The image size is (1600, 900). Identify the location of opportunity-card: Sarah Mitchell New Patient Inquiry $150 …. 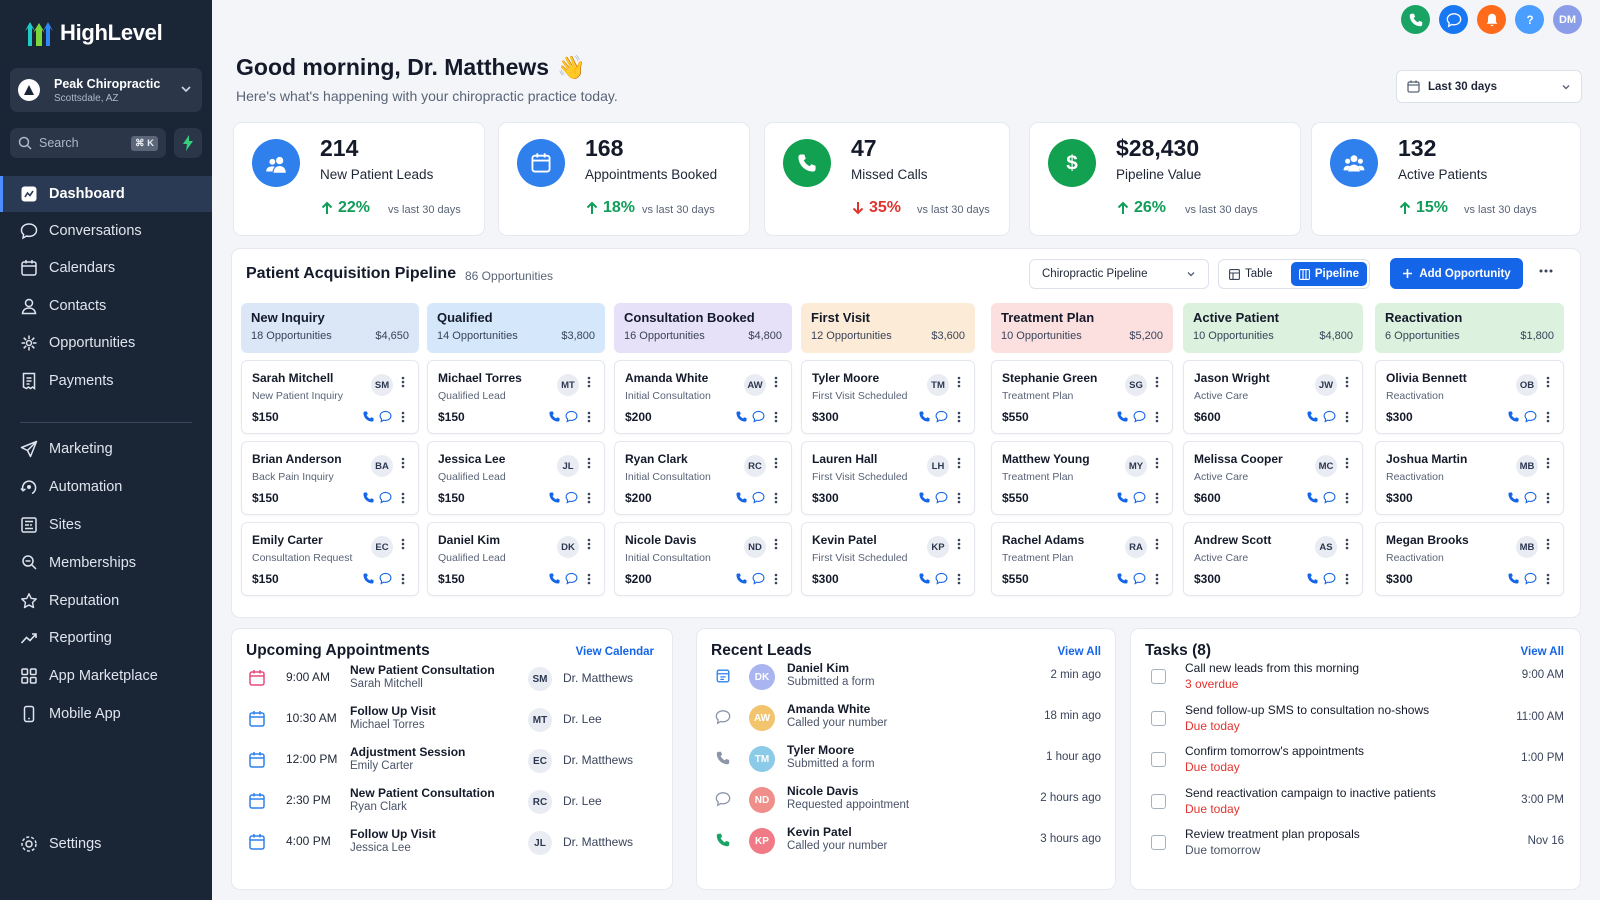
(330, 397).